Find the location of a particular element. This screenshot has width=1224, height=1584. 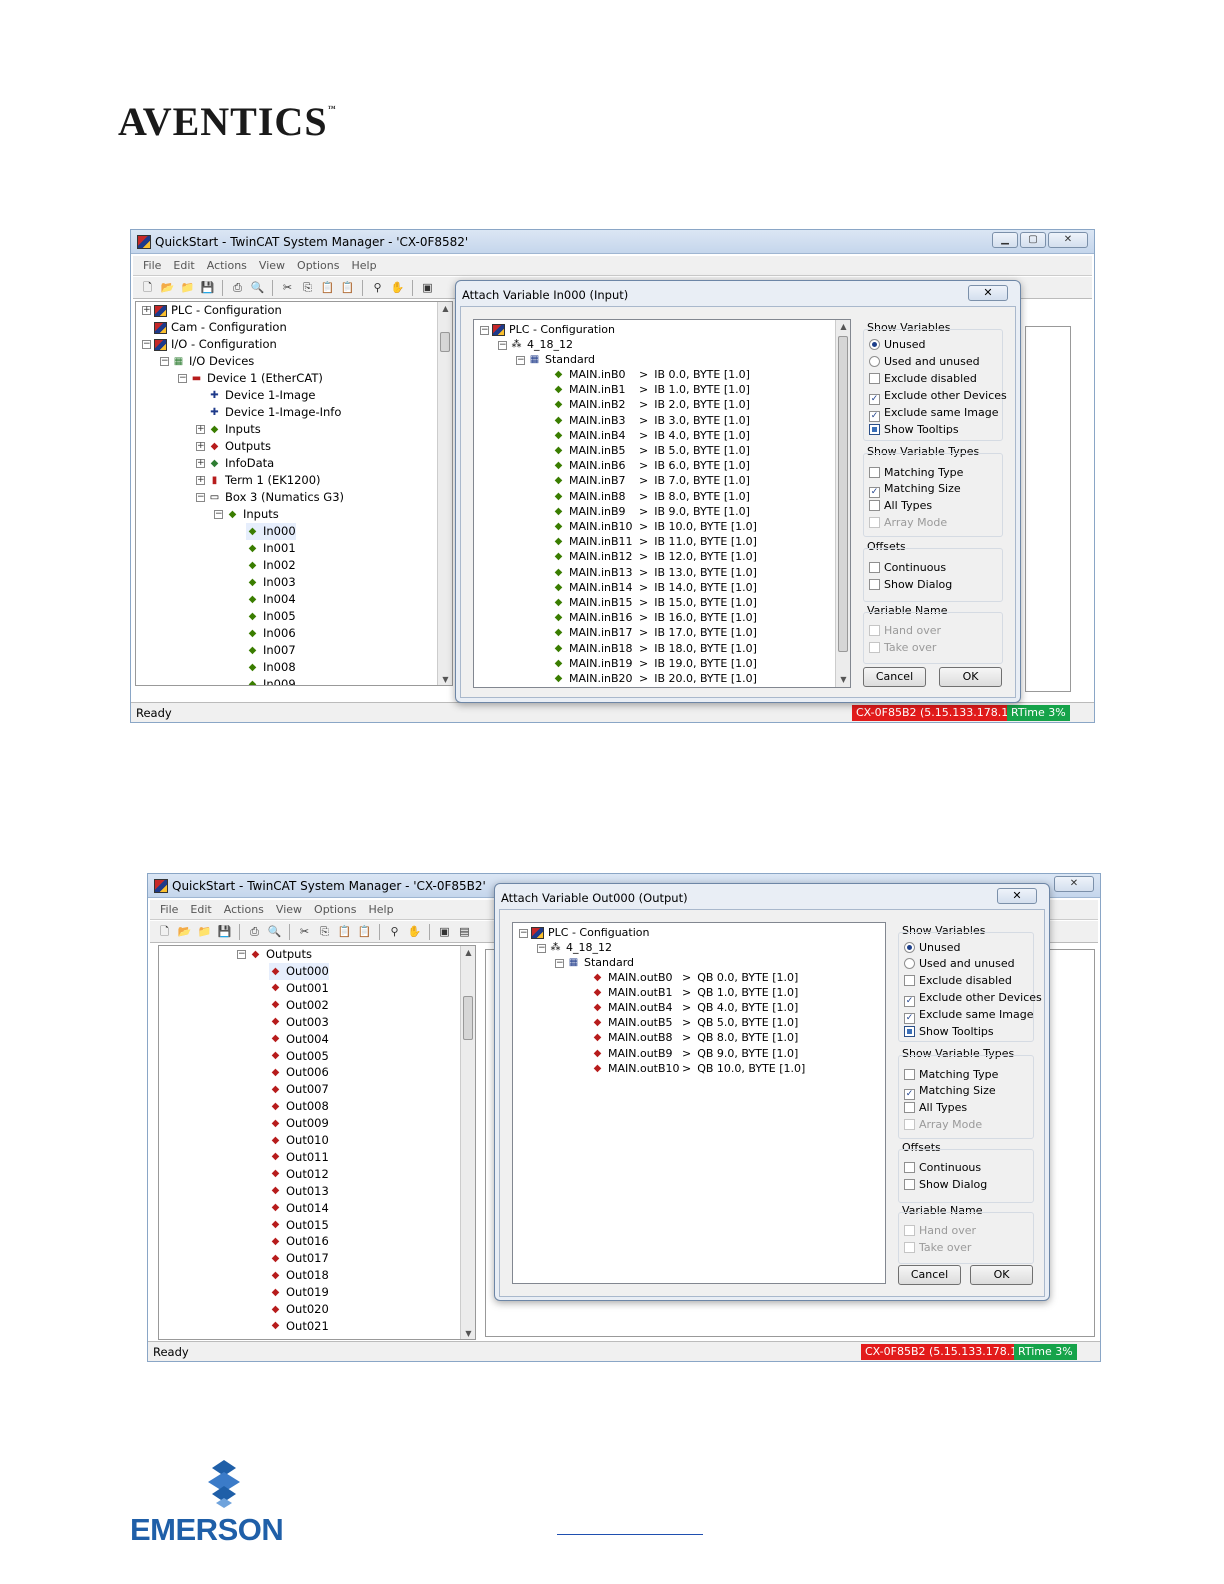

var-tree-scrollbar: ▲ ▼ is located at coordinates (842, 503).